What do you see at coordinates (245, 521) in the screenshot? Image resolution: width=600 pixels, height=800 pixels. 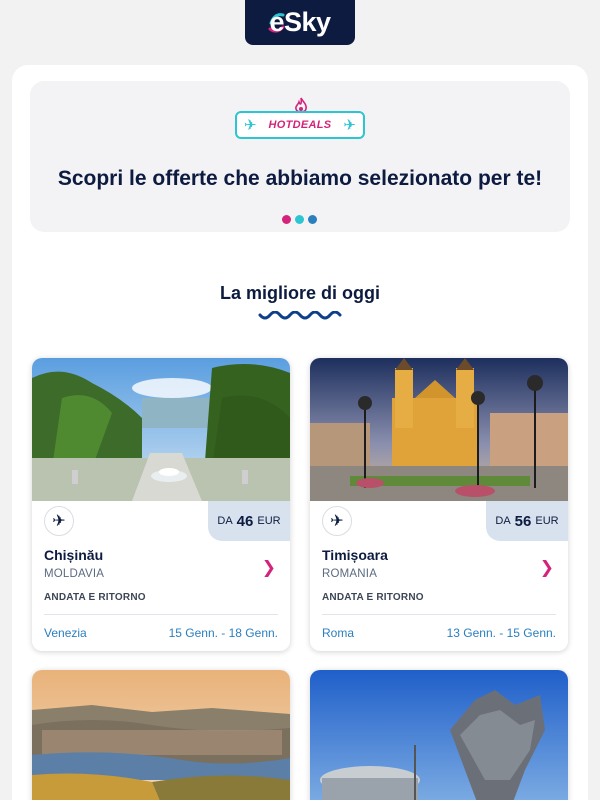 I see `price-value: 46` at bounding box center [245, 521].